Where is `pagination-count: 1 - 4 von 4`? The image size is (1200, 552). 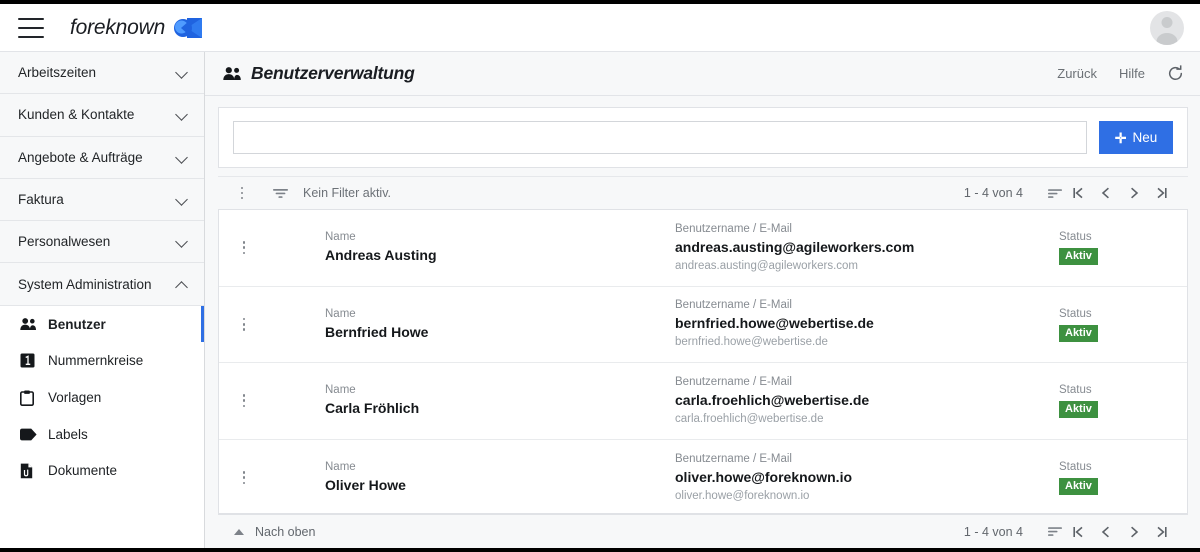
pagination-count: 1 - 4 von 4 is located at coordinates (993, 193).